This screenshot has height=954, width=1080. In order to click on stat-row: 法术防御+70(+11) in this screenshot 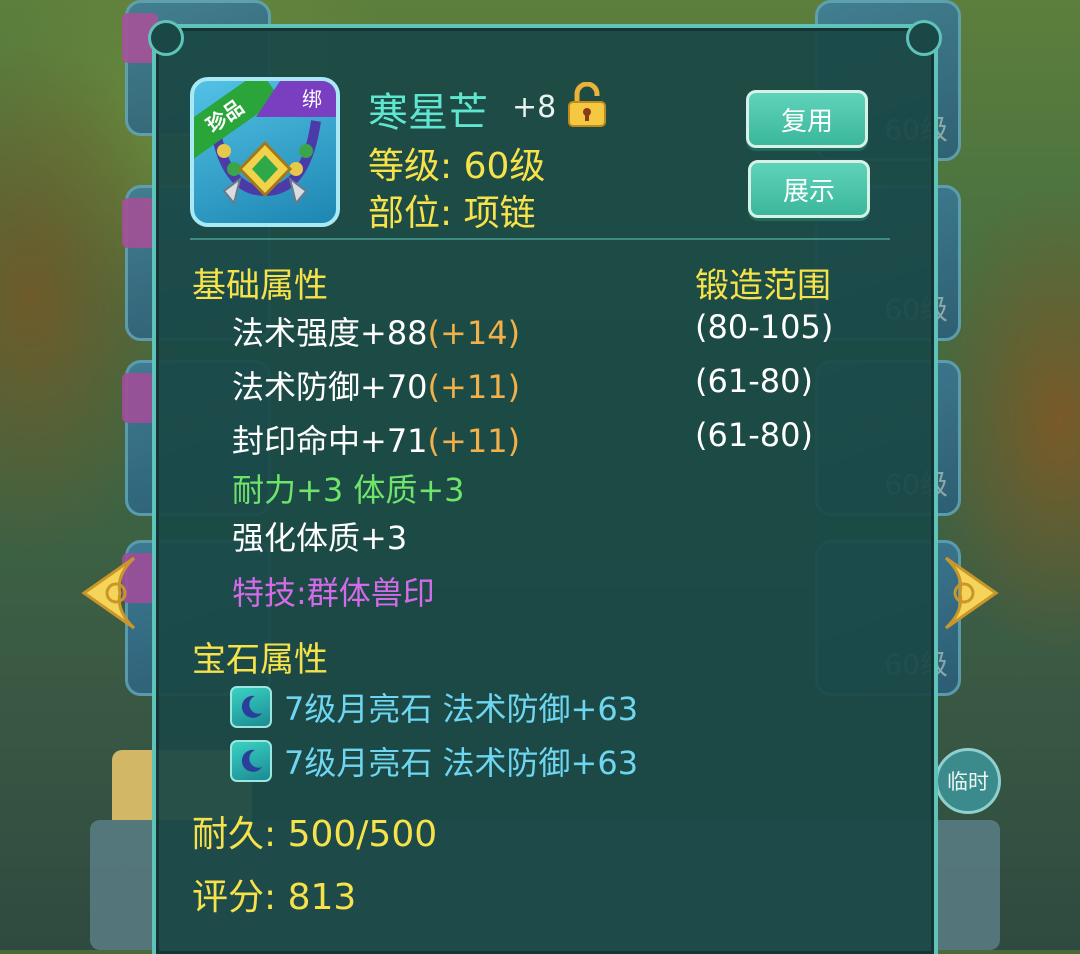, I will do `click(376, 387)`.